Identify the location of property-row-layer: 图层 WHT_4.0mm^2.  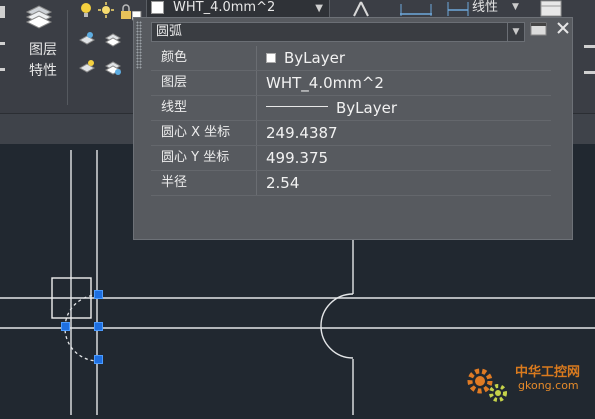
(351, 83).